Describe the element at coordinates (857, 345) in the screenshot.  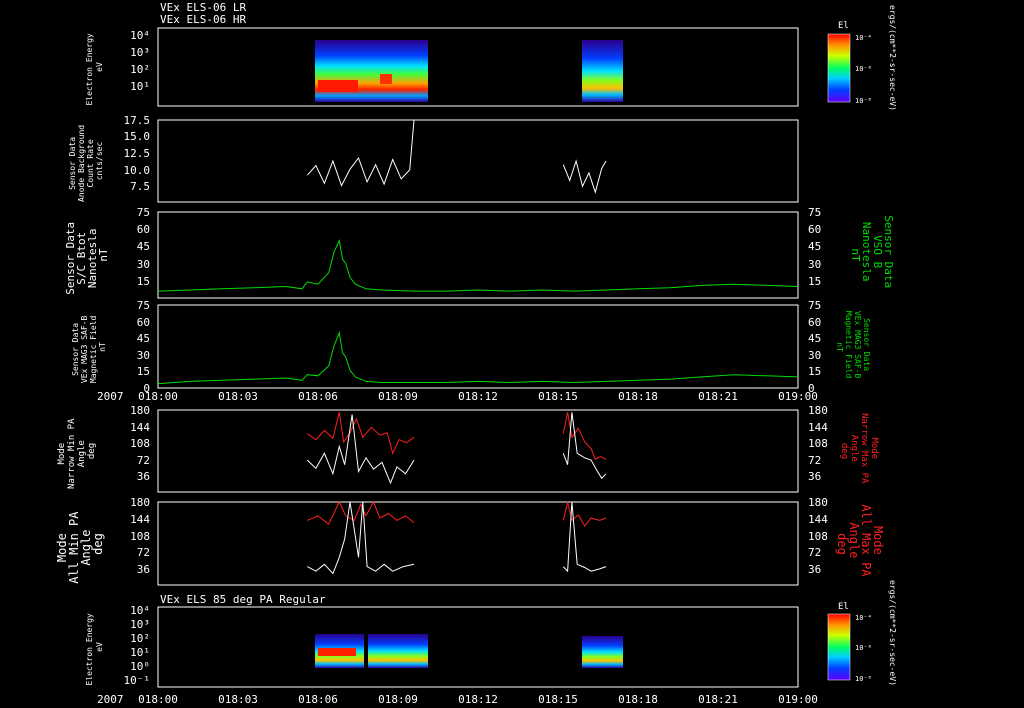
I see `ylabel-line: VEx MAG3 SAF-B` at that location.